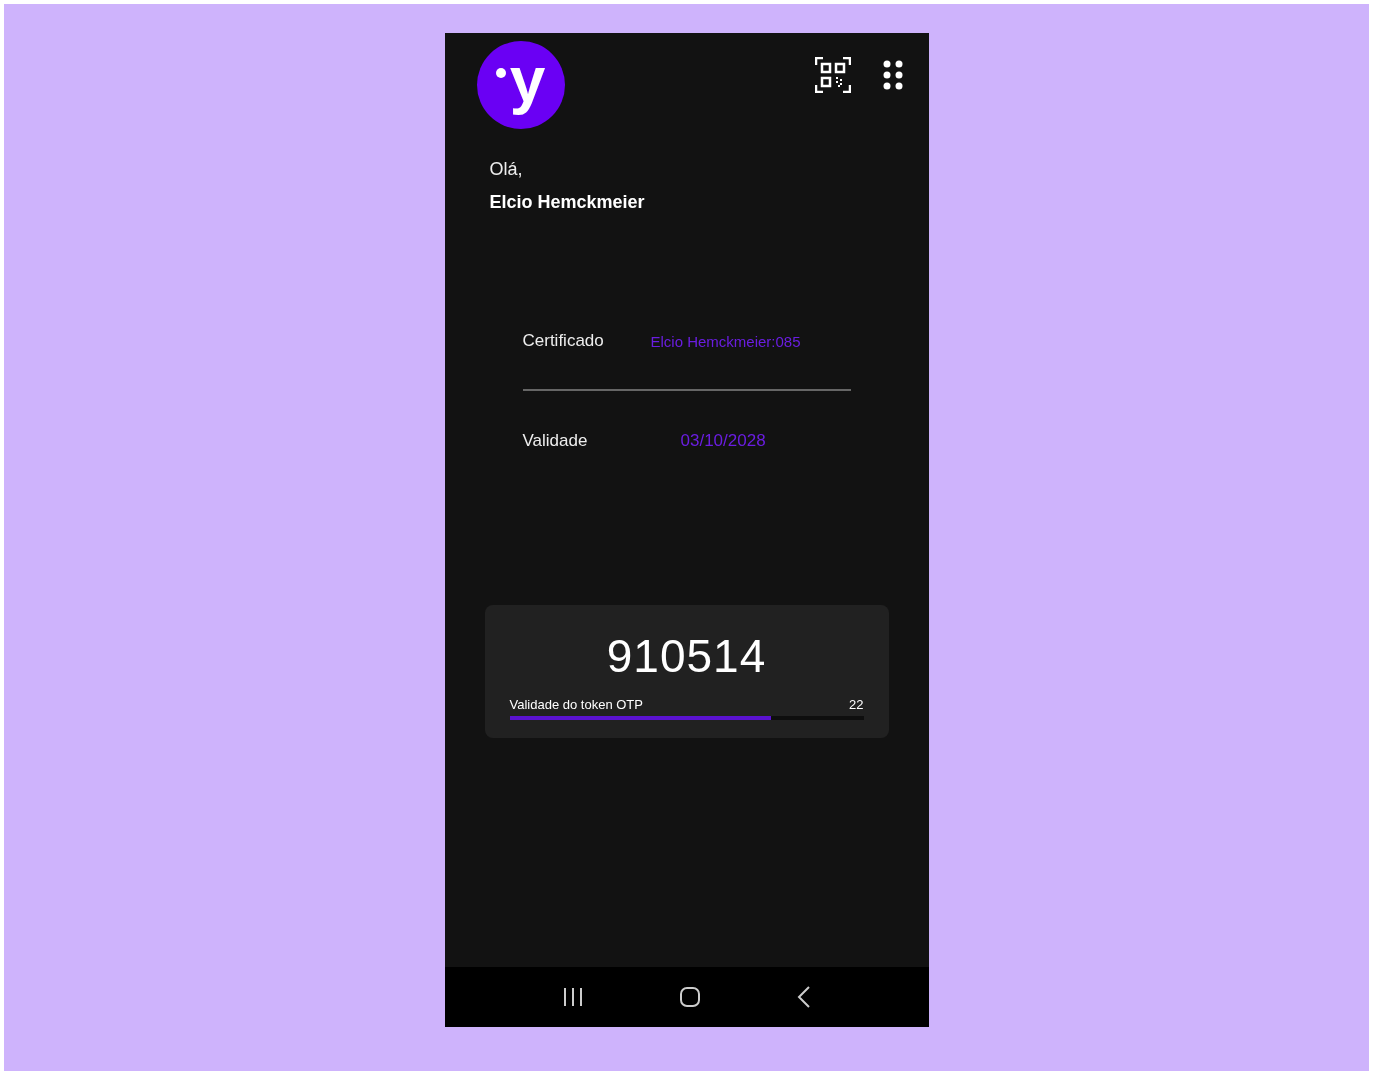 The width and height of the screenshot is (1373, 1075). What do you see at coordinates (563, 341) in the screenshot?
I see `field-label: Certificado` at bounding box center [563, 341].